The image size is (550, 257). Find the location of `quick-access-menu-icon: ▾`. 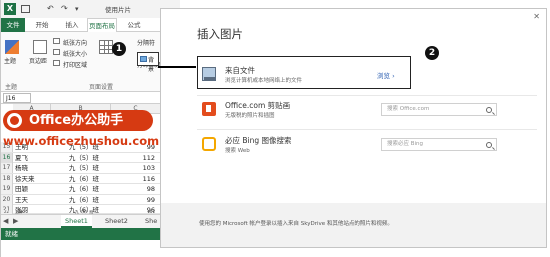

quick-access-menu-icon: ▾ is located at coordinates (79, 9).